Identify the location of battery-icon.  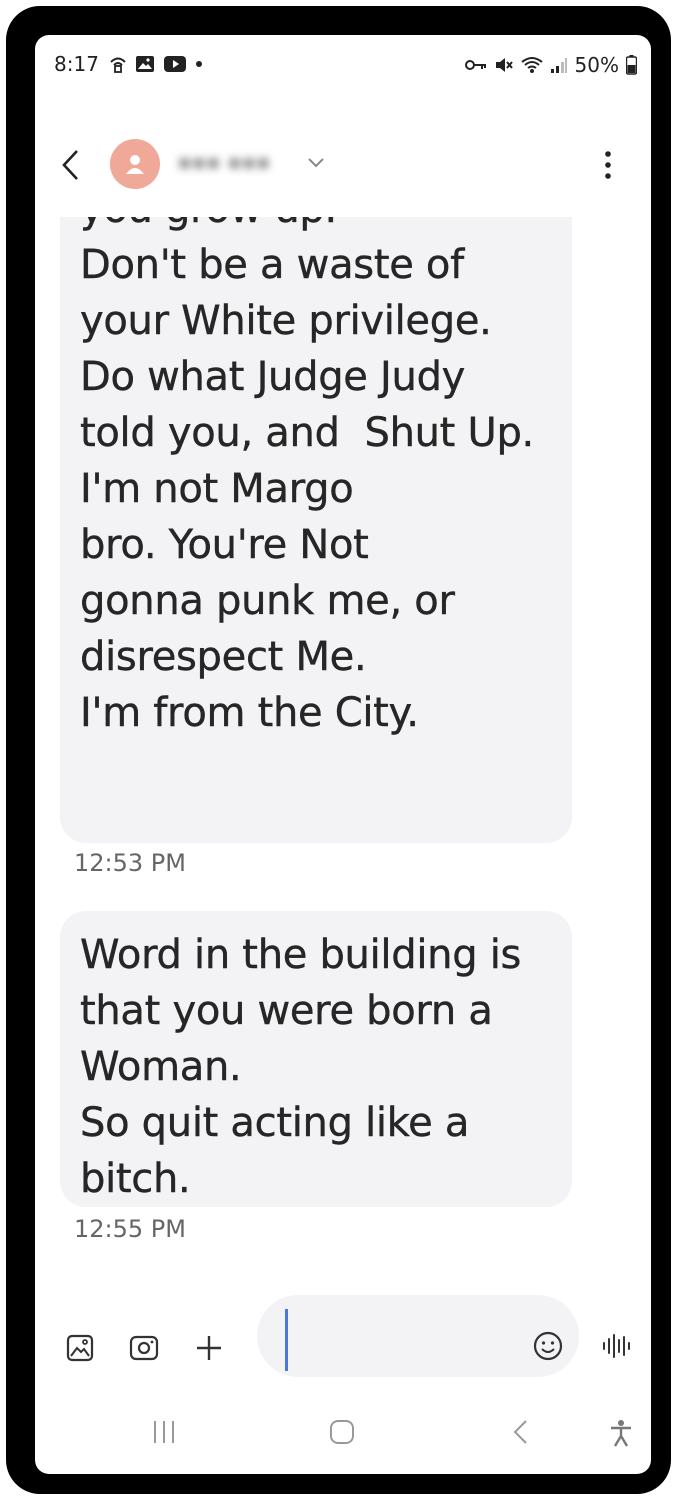
(631, 65).